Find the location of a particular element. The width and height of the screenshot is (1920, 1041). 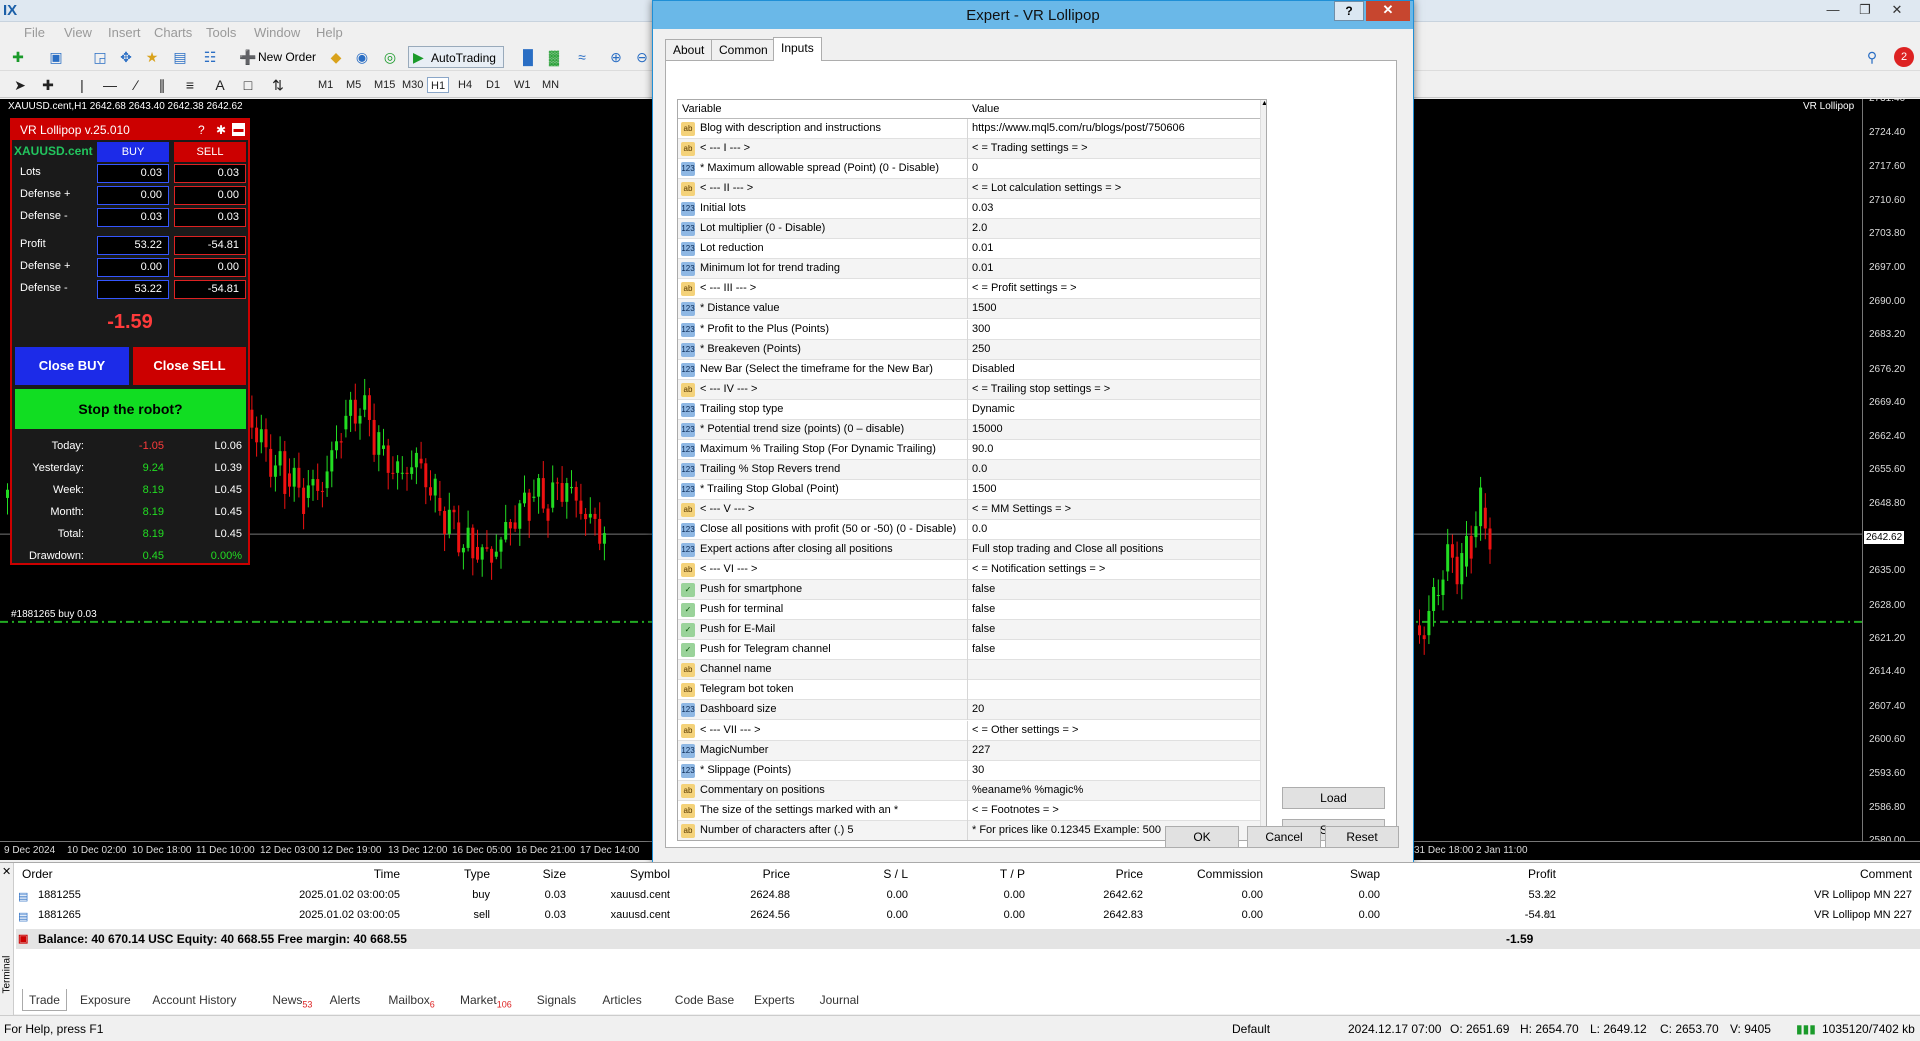

input-value: 30 is located at coordinates (1114, 771).